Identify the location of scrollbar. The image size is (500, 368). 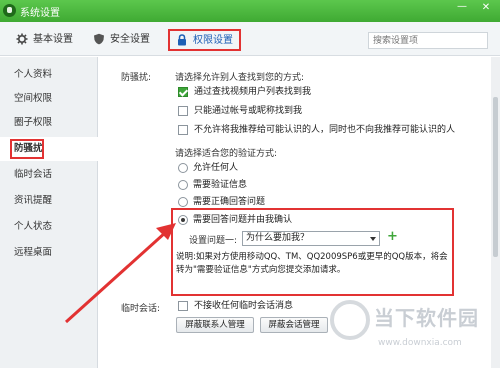
(495, 212).